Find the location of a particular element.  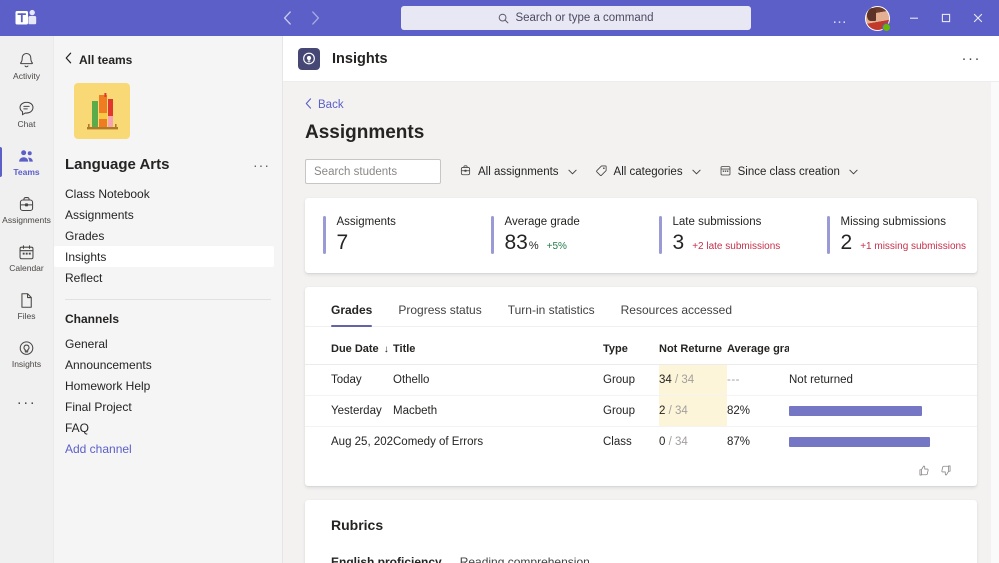

cell-grade-bar is located at coordinates (883, 442).